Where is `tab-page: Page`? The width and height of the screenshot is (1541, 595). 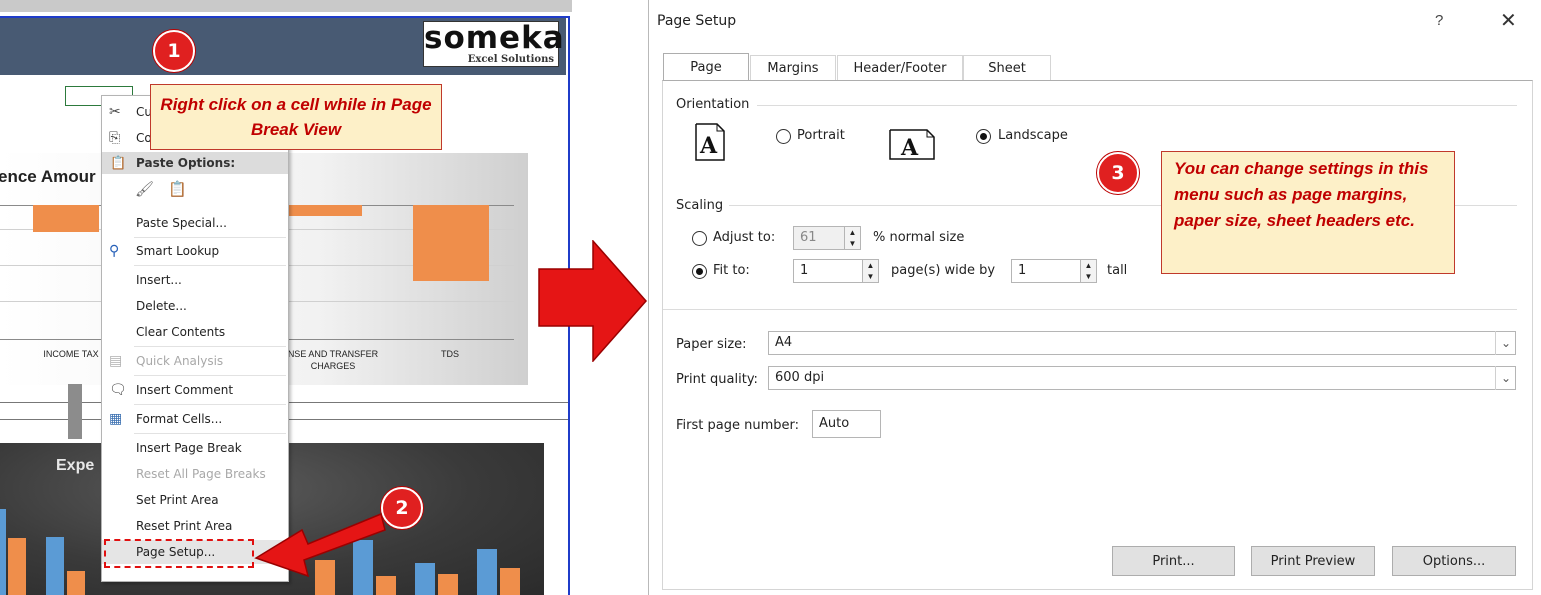 tab-page: Page is located at coordinates (706, 67).